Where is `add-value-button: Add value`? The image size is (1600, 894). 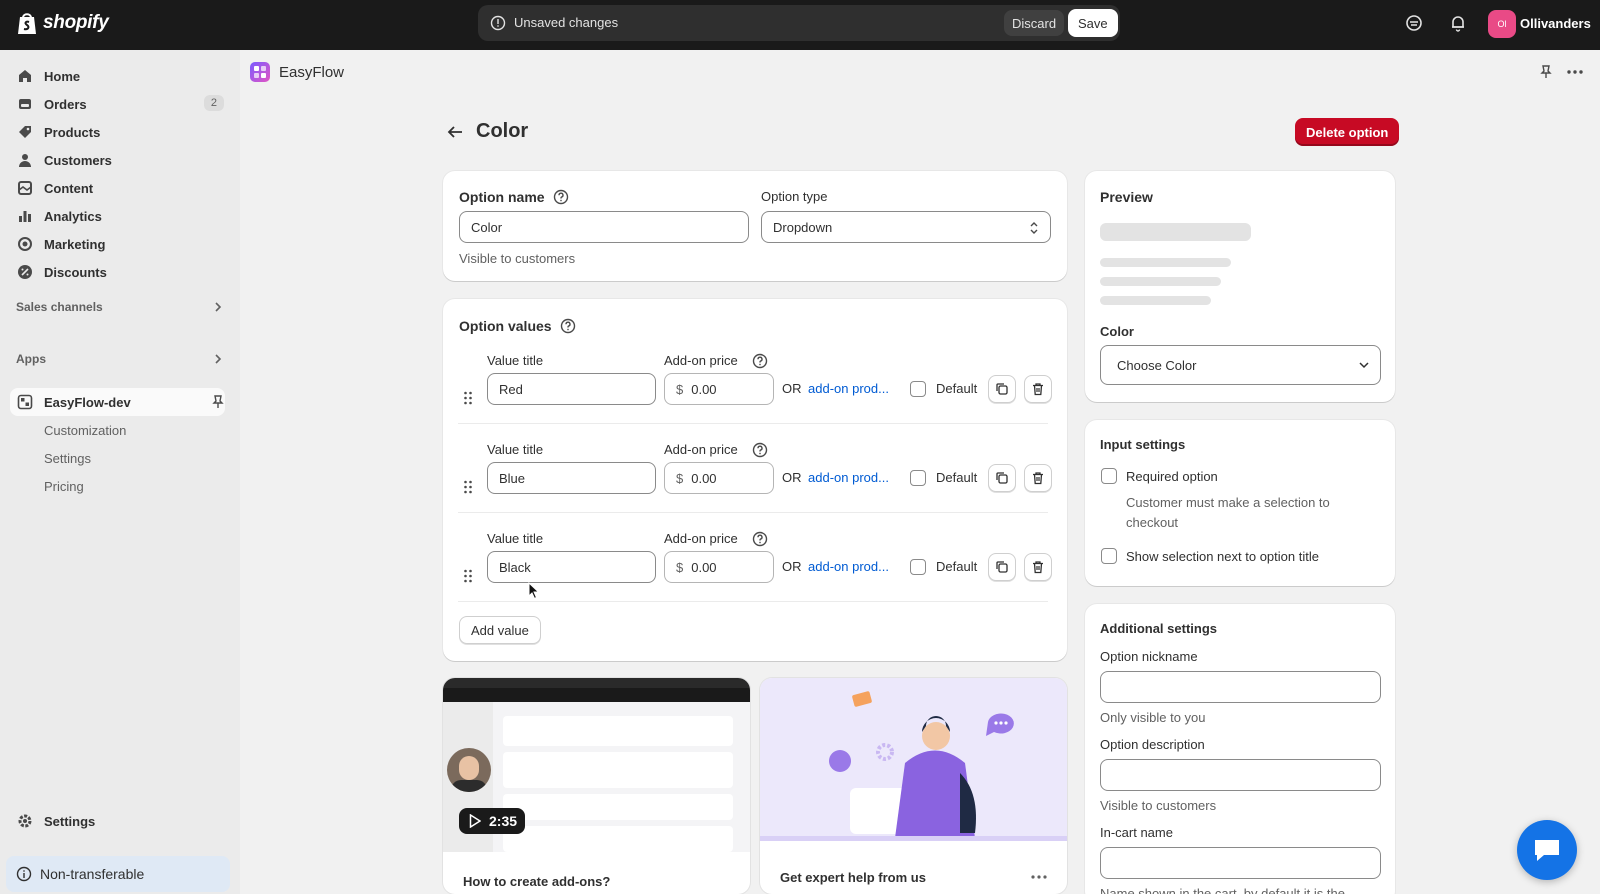
add-value-button: Add value is located at coordinates (500, 630).